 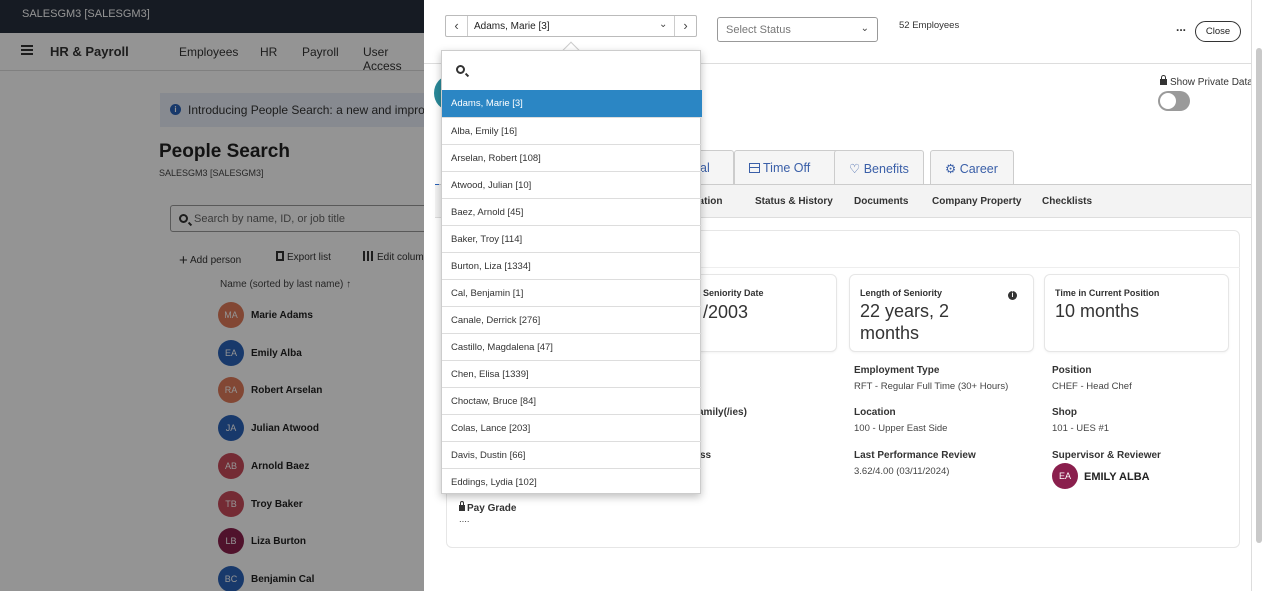 I want to click on subnav-checklists: Checklists, so click(x=1067, y=201).